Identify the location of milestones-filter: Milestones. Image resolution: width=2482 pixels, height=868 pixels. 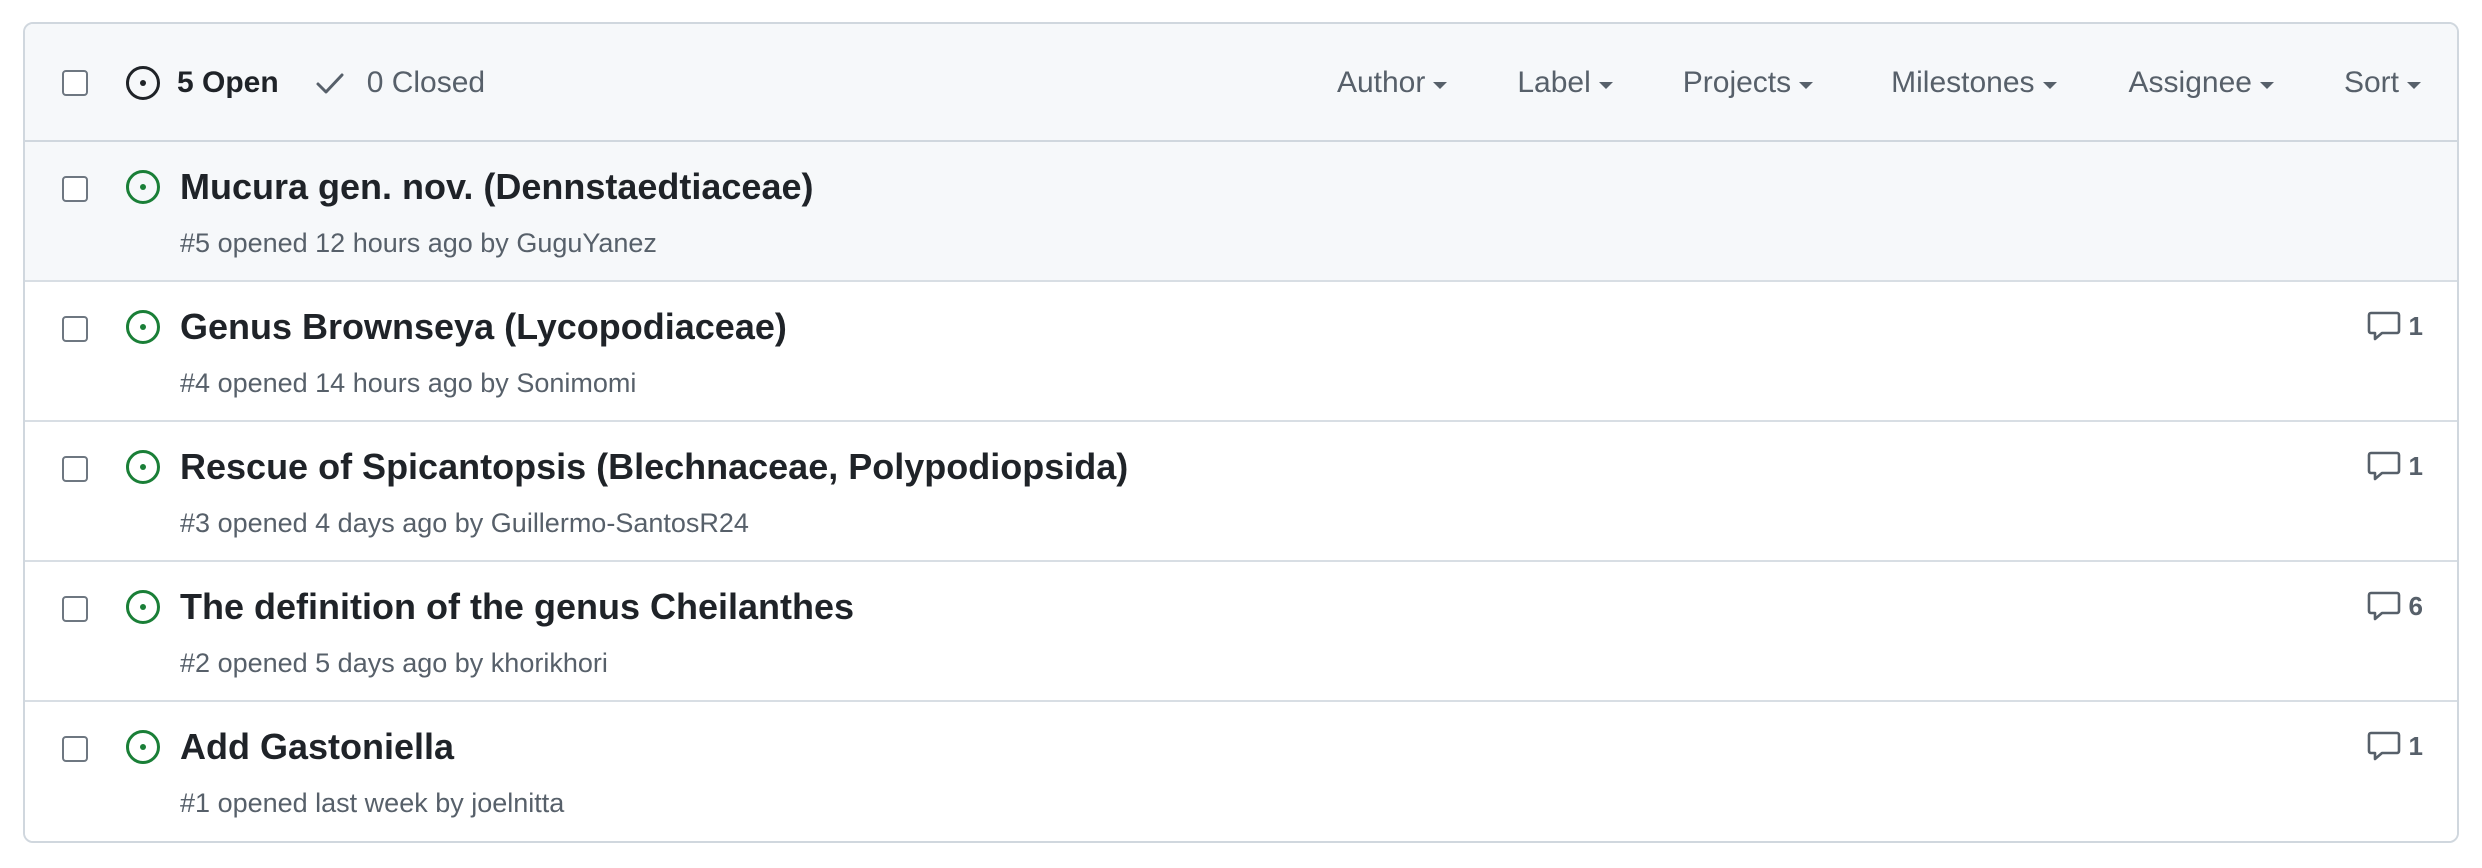
(1974, 83).